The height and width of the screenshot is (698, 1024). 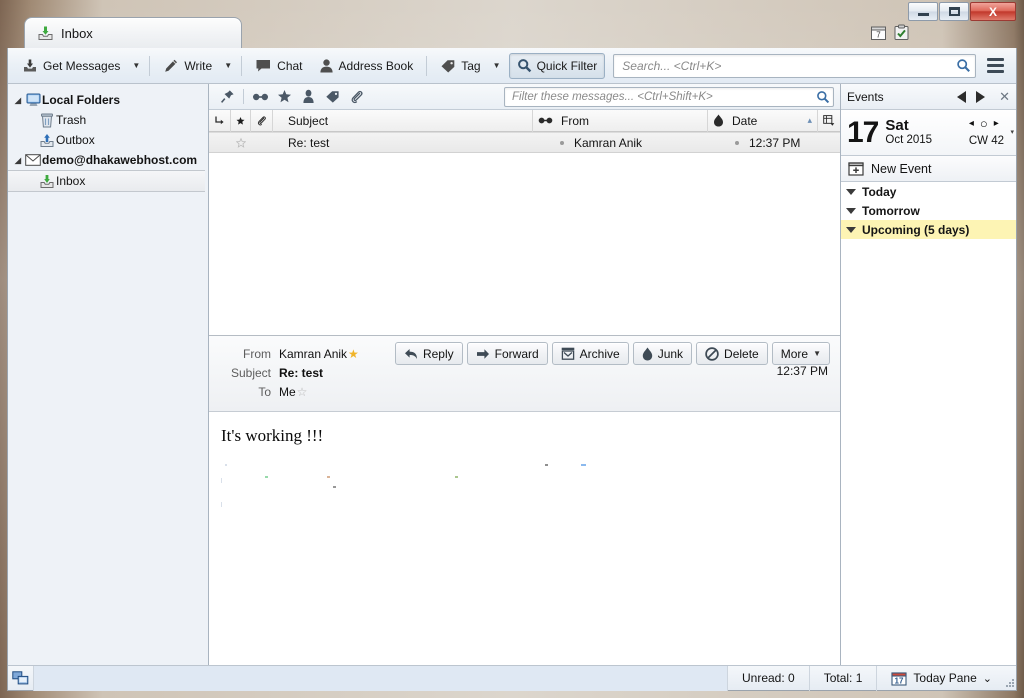 What do you see at coordinates (995, 66) in the screenshot?
I see `hamburger-menu-icon` at bounding box center [995, 66].